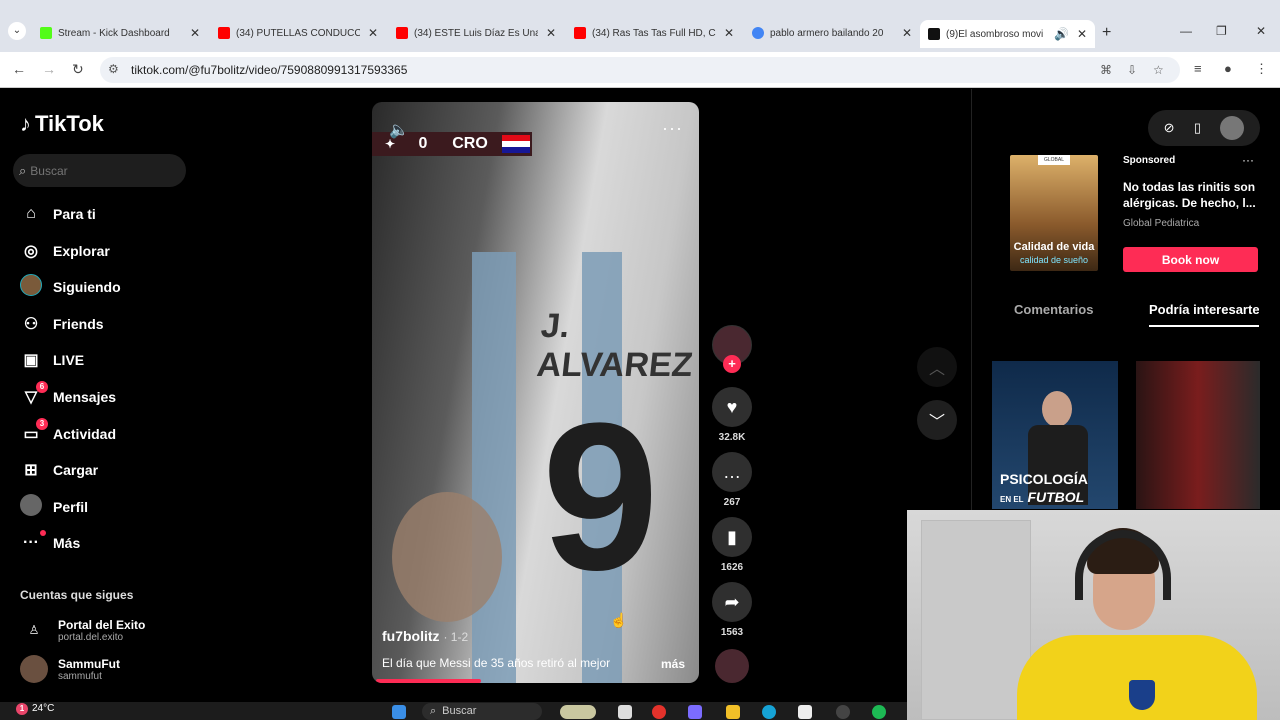 The width and height of the screenshot is (1280, 720). I want to click on save-button: ▮ 1626, so click(732, 545).